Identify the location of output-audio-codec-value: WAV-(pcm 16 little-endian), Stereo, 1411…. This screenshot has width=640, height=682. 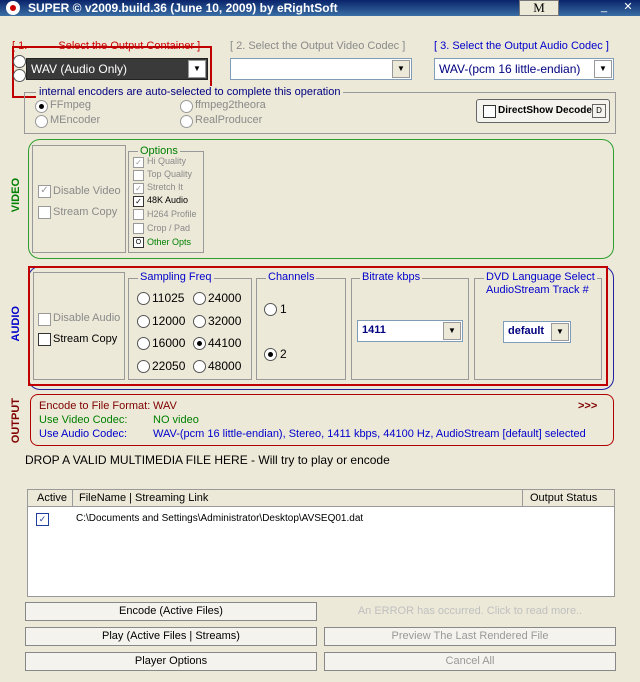
(369, 434).